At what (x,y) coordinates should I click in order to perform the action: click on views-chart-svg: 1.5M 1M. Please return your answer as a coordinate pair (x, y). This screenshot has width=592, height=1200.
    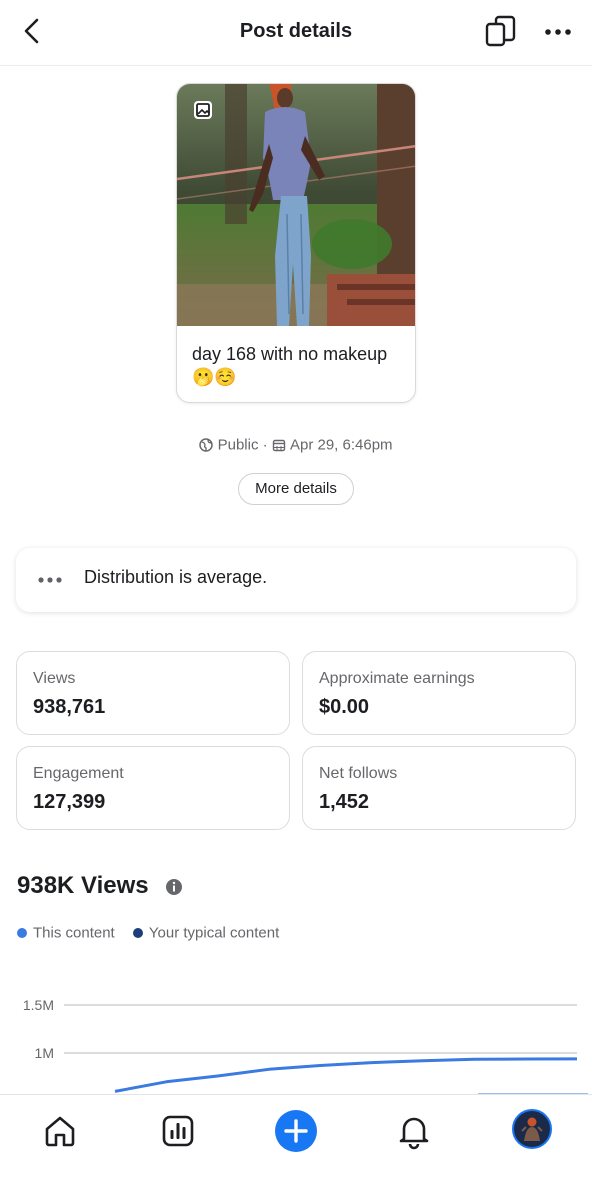
    Looking at the image, I should click on (305, 1046).